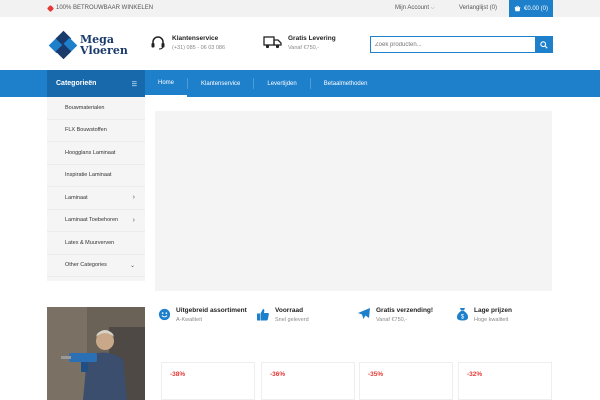 The width and height of the screenshot is (600, 400). Describe the element at coordinates (105, 8) in the screenshot. I see `trust-text: 100% BETROUWBAAR WINKELEN` at that location.